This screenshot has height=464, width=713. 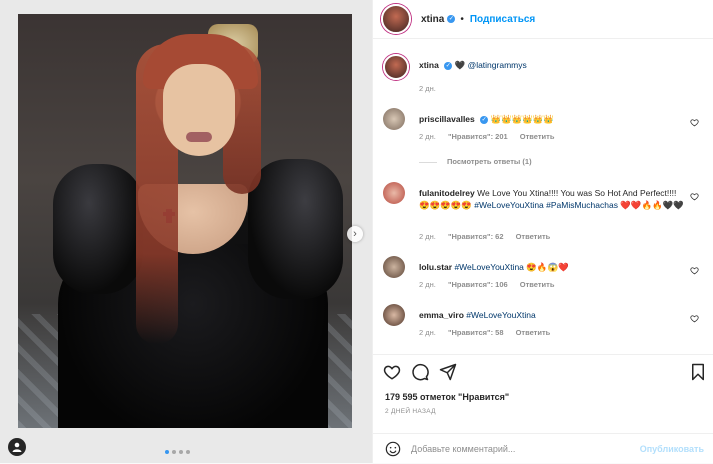 I want to click on emoji-icon, so click(x=393, y=449).